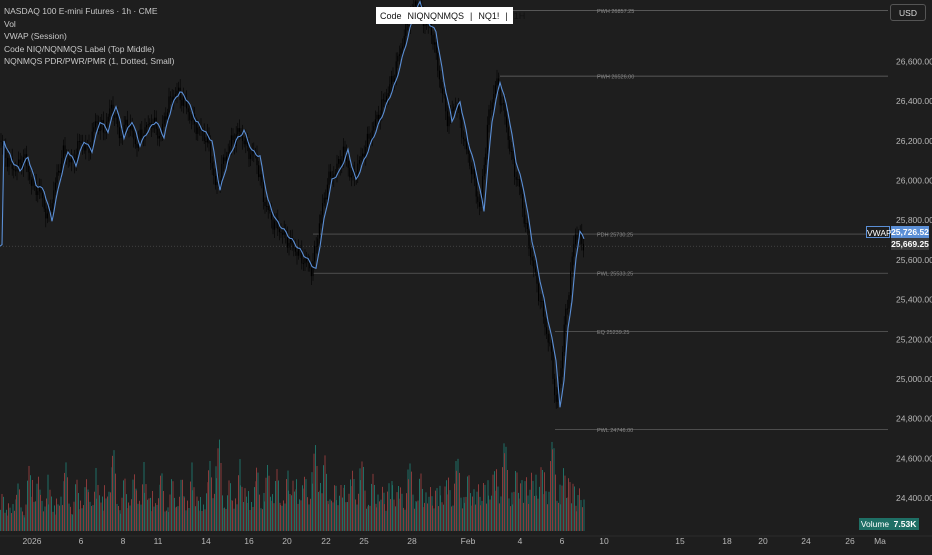  What do you see at coordinates (879, 232) in the screenshot?
I see `vwap-tag-name: VWAP` at bounding box center [879, 232].